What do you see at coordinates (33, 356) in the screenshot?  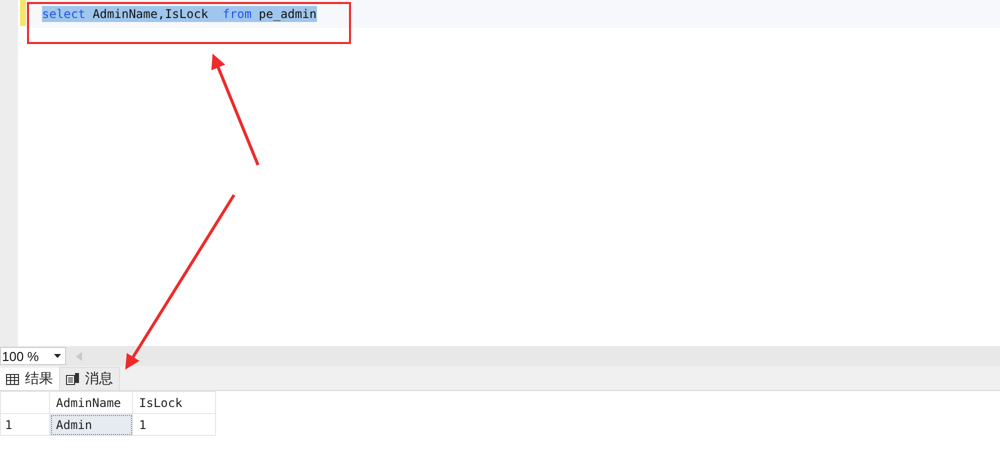 I see `zoom-dropdown: 100 %` at bounding box center [33, 356].